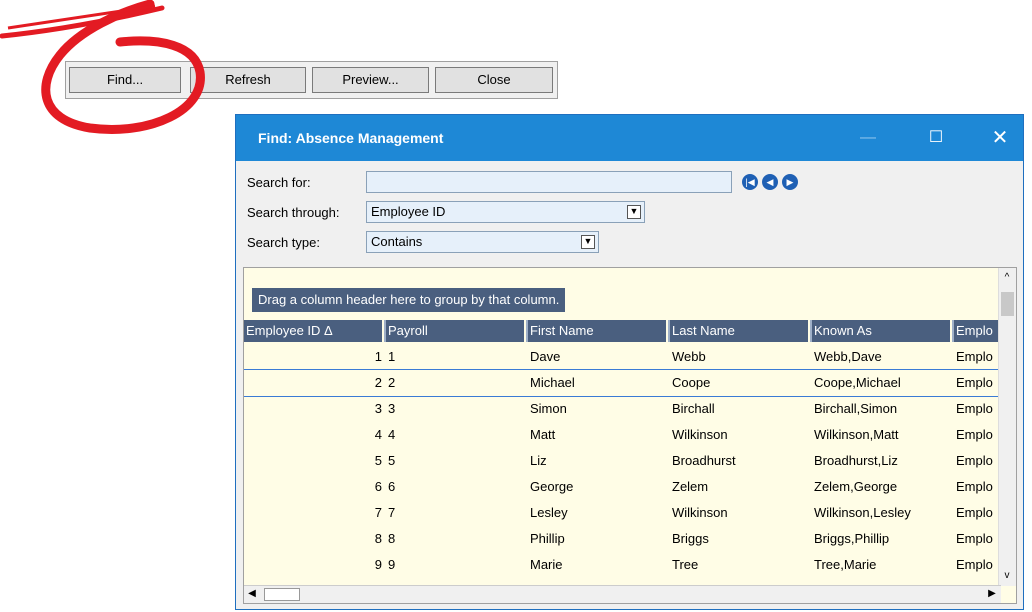  What do you see at coordinates (1007, 278) in the screenshot?
I see `chevron-up-icon: ^` at bounding box center [1007, 278].